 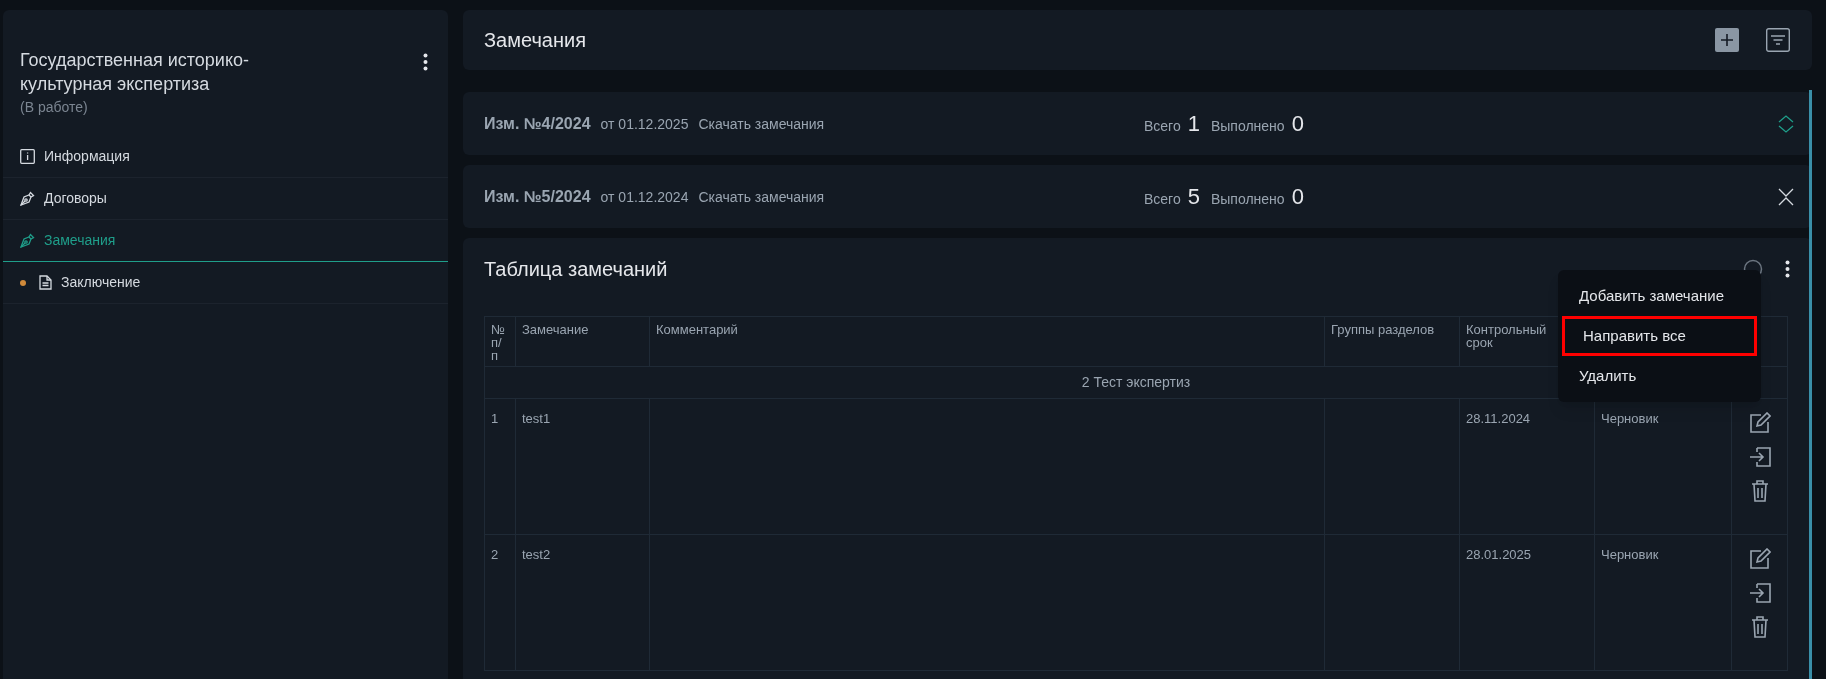 I want to click on menu-item: Добавить замечание, so click(x=1659, y=296).